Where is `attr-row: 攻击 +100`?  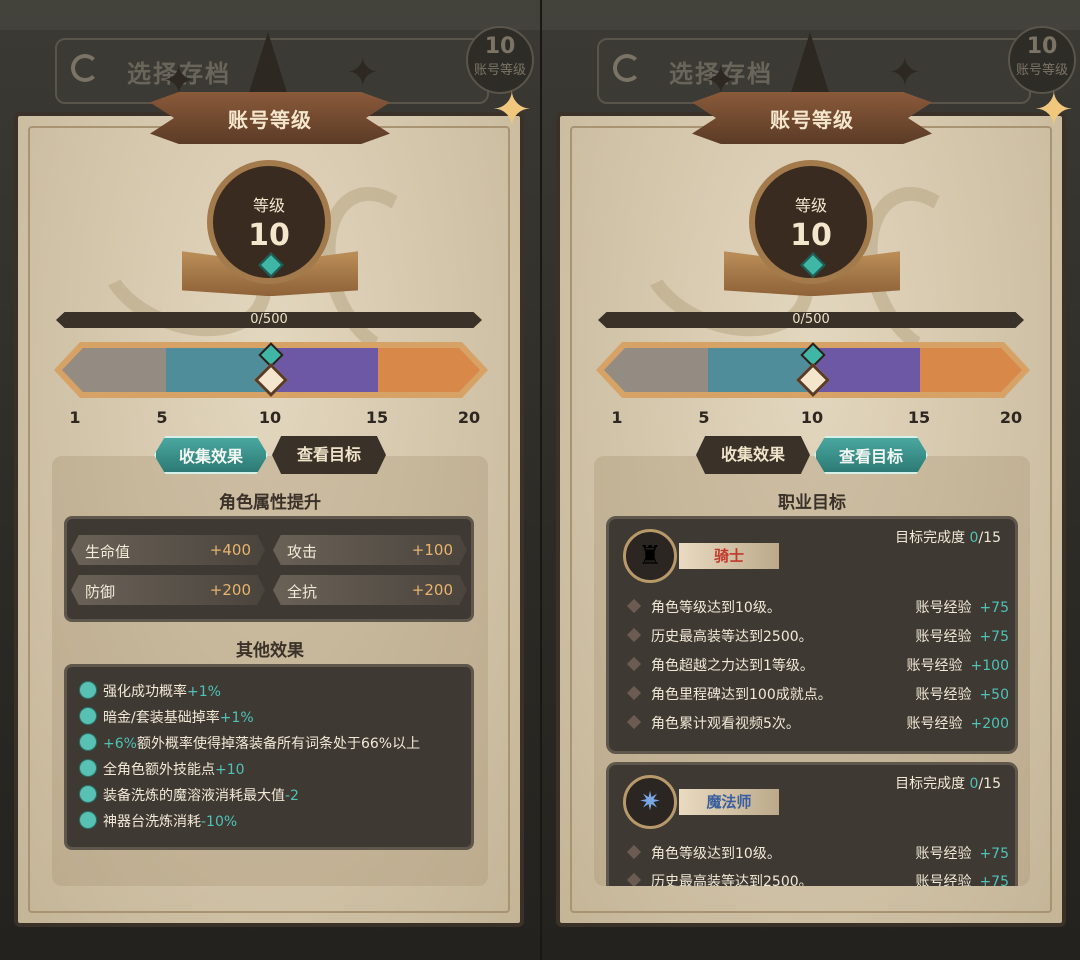
attr-row: 攻击 +100 is located at coordinates (370, 550).